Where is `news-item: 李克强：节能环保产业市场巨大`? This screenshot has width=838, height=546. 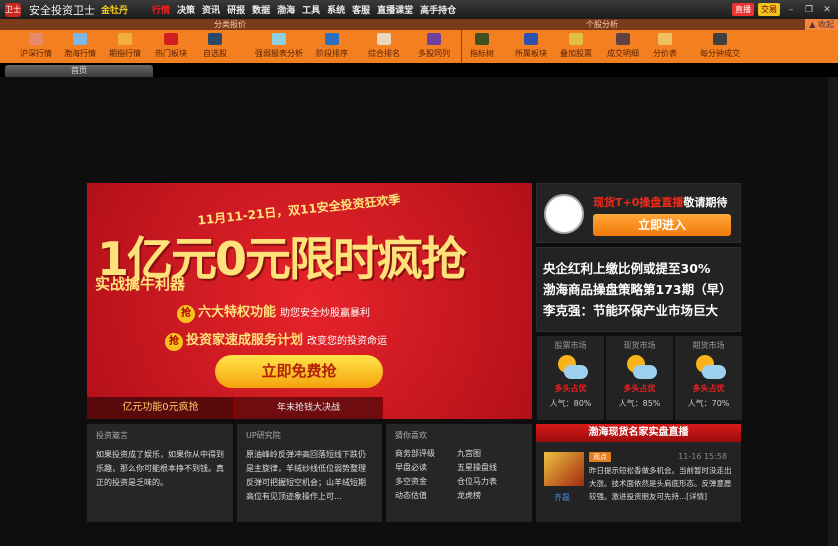
news-item: 李克强：节能环保产业市场巨大 is located at coordinates (637, 310).